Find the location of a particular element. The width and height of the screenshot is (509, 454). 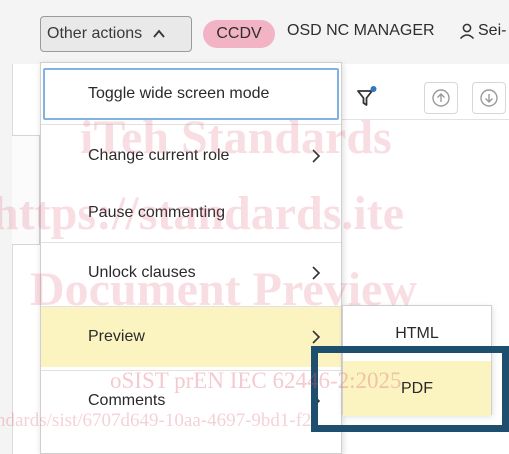

arrow-down-circle-icon is located at coordinates (489, 98).